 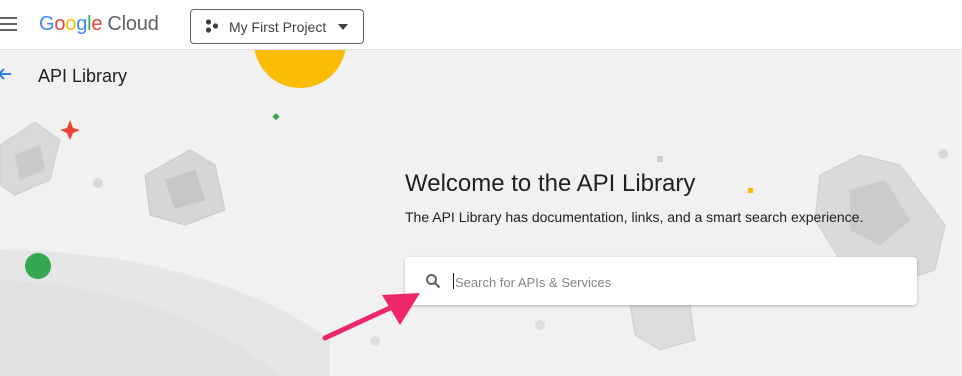 I want to click on top-navigation-bar: Google Cloud My First Project, so click(x=481, y=25).